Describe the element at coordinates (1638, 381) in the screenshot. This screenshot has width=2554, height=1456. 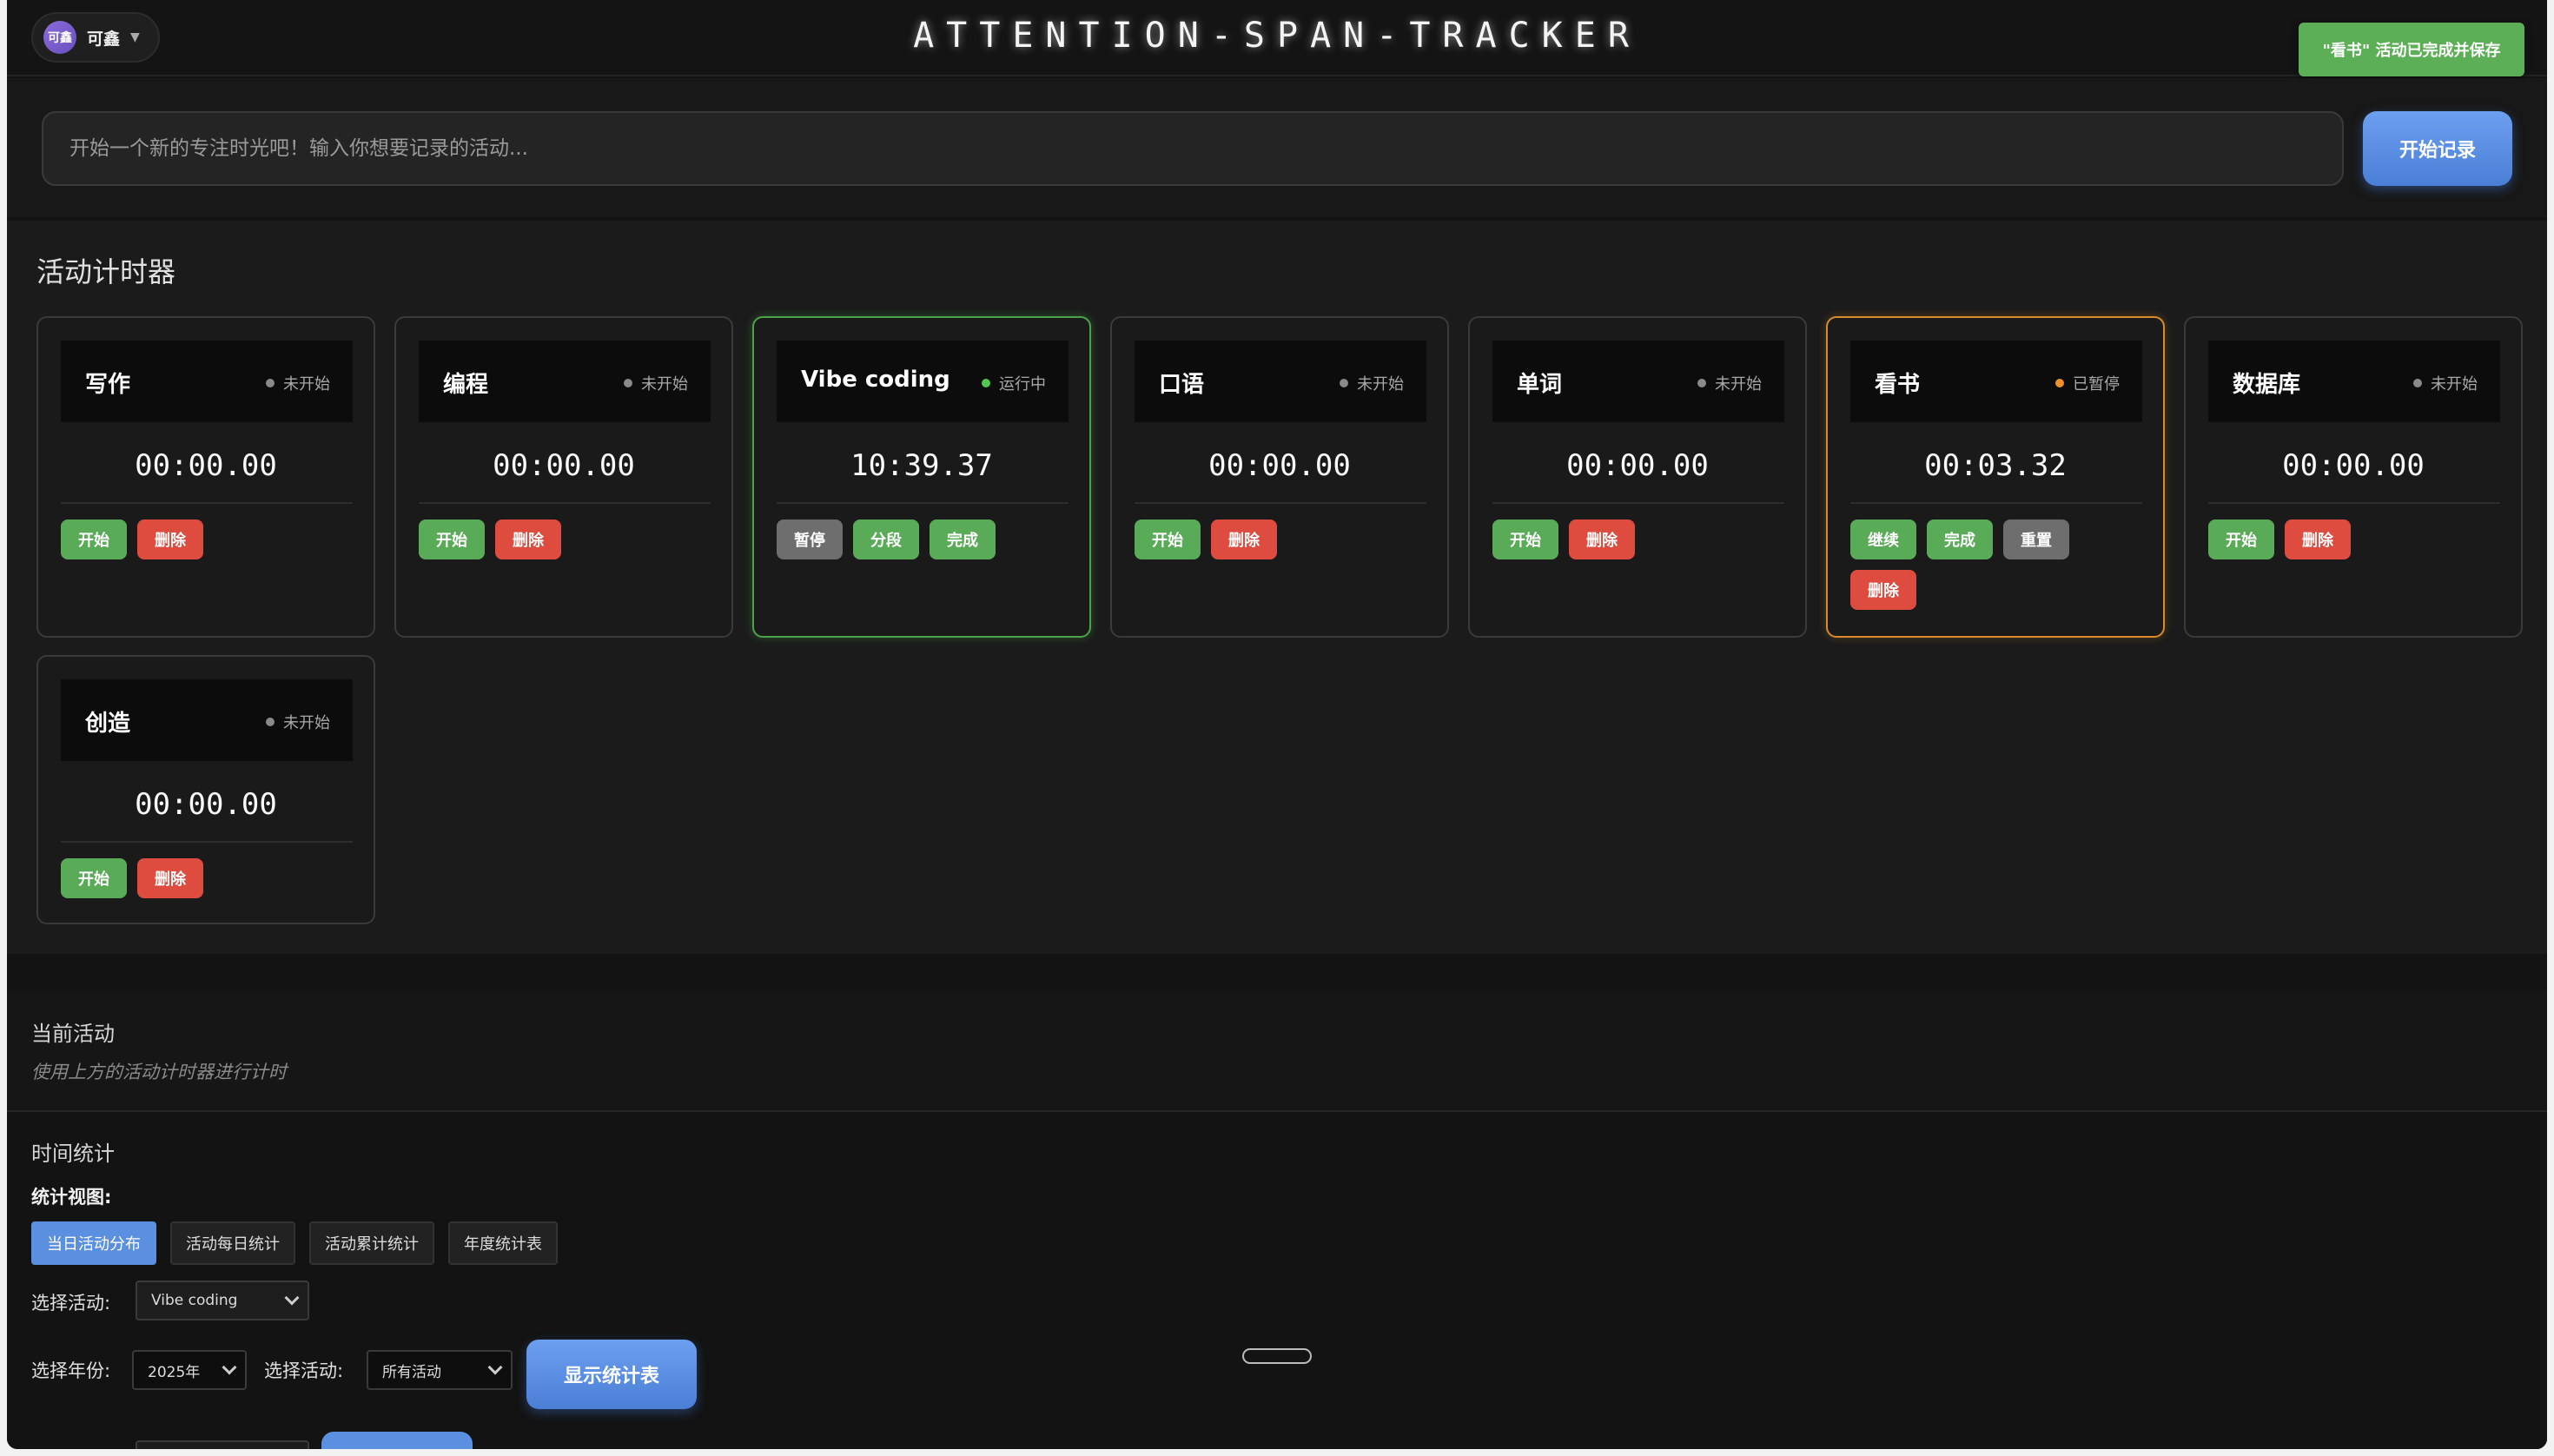
I see `timer-card-header: 单词 未开始` at that location.